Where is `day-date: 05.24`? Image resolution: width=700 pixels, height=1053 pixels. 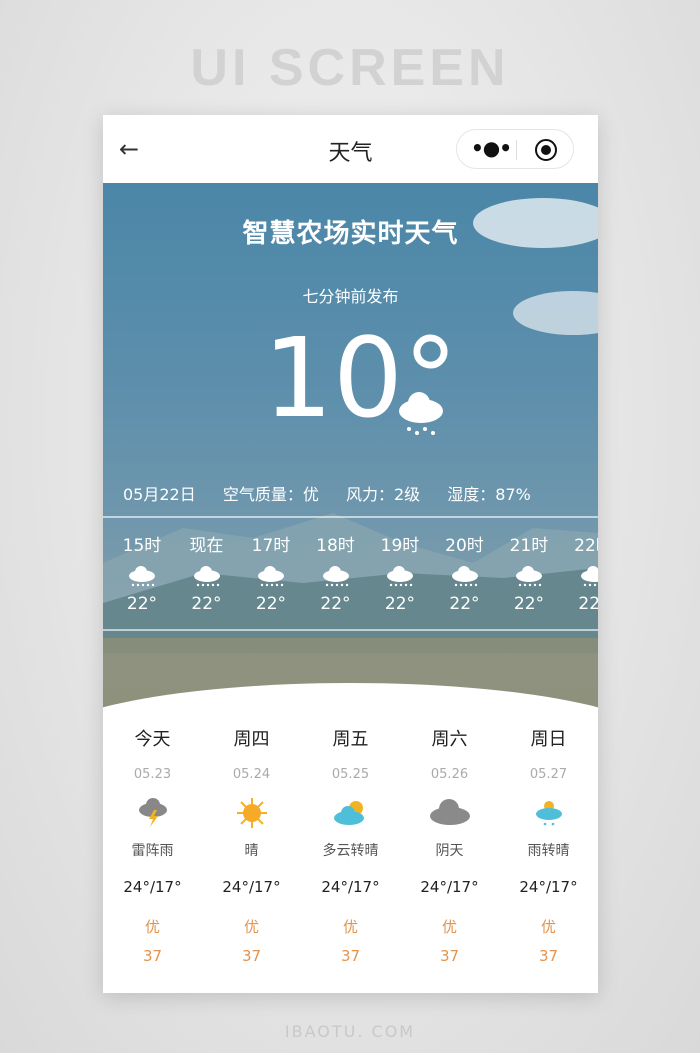
day-date: 05.24 is located at coordinates (251, 774).